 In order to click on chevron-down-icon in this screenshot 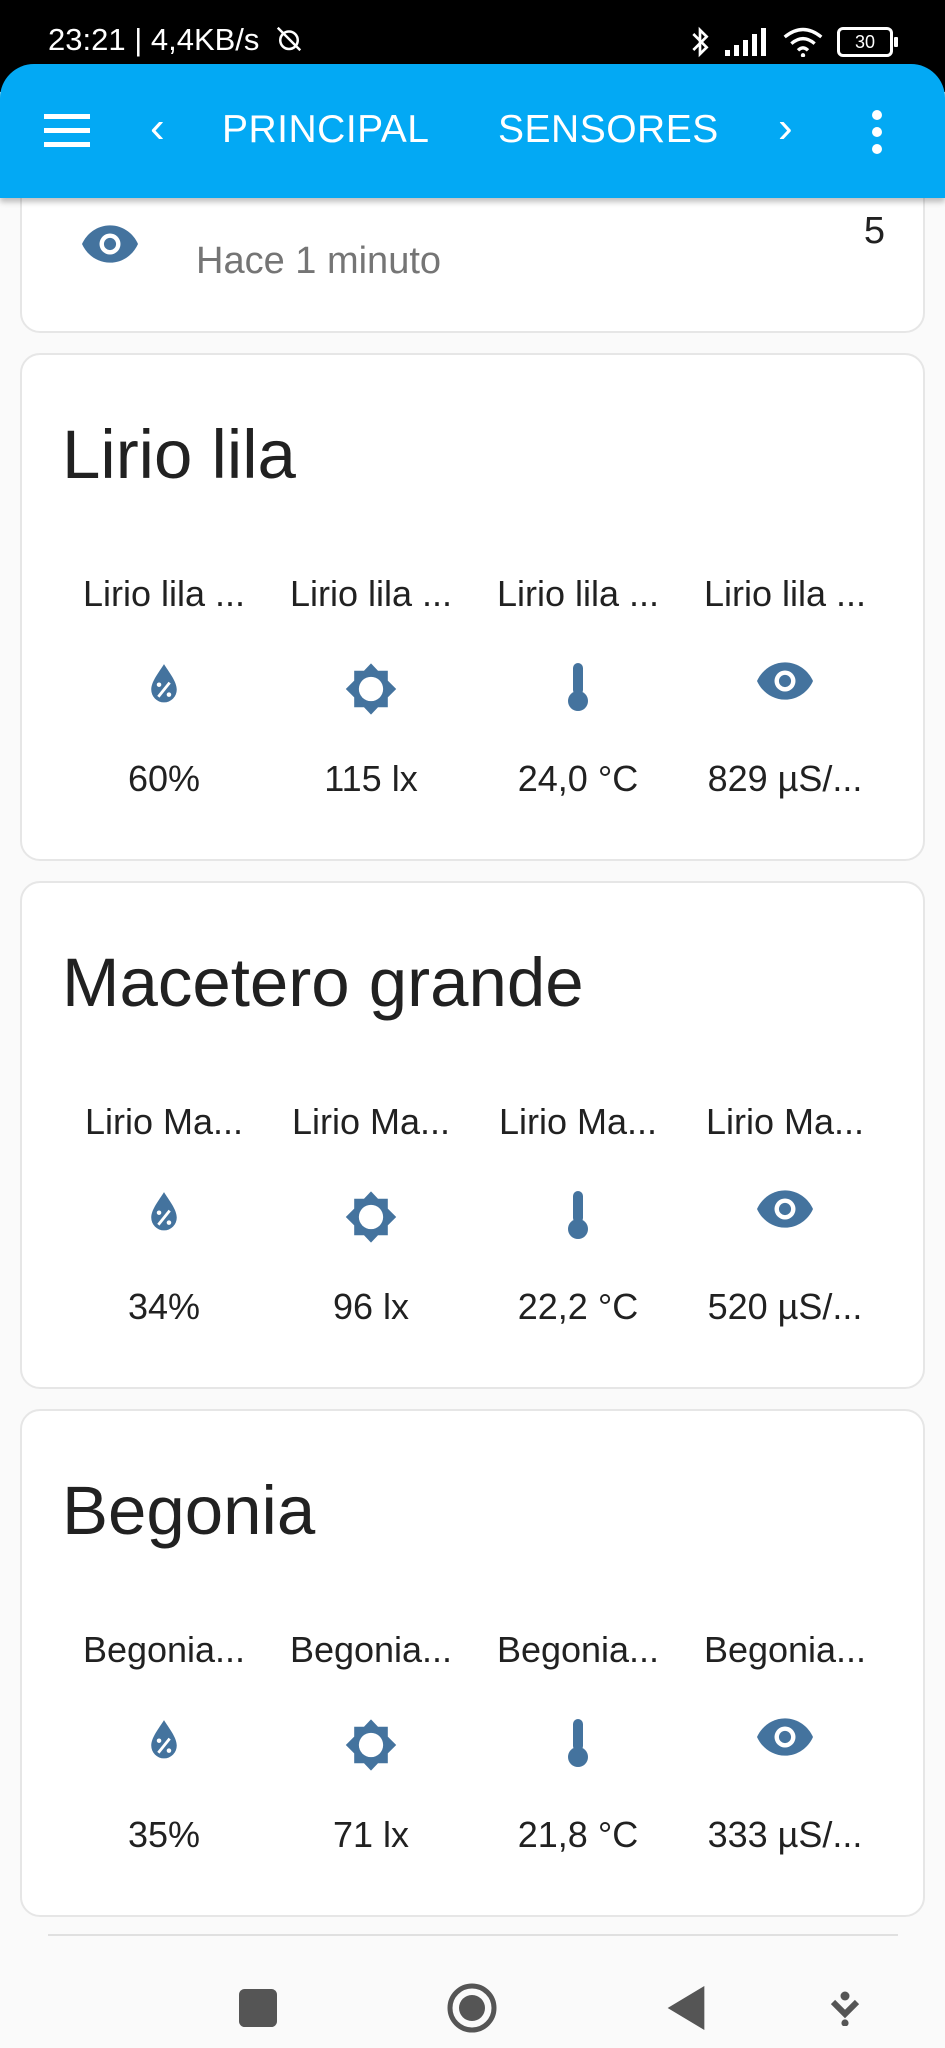, I will do `click(845, 2008)`.